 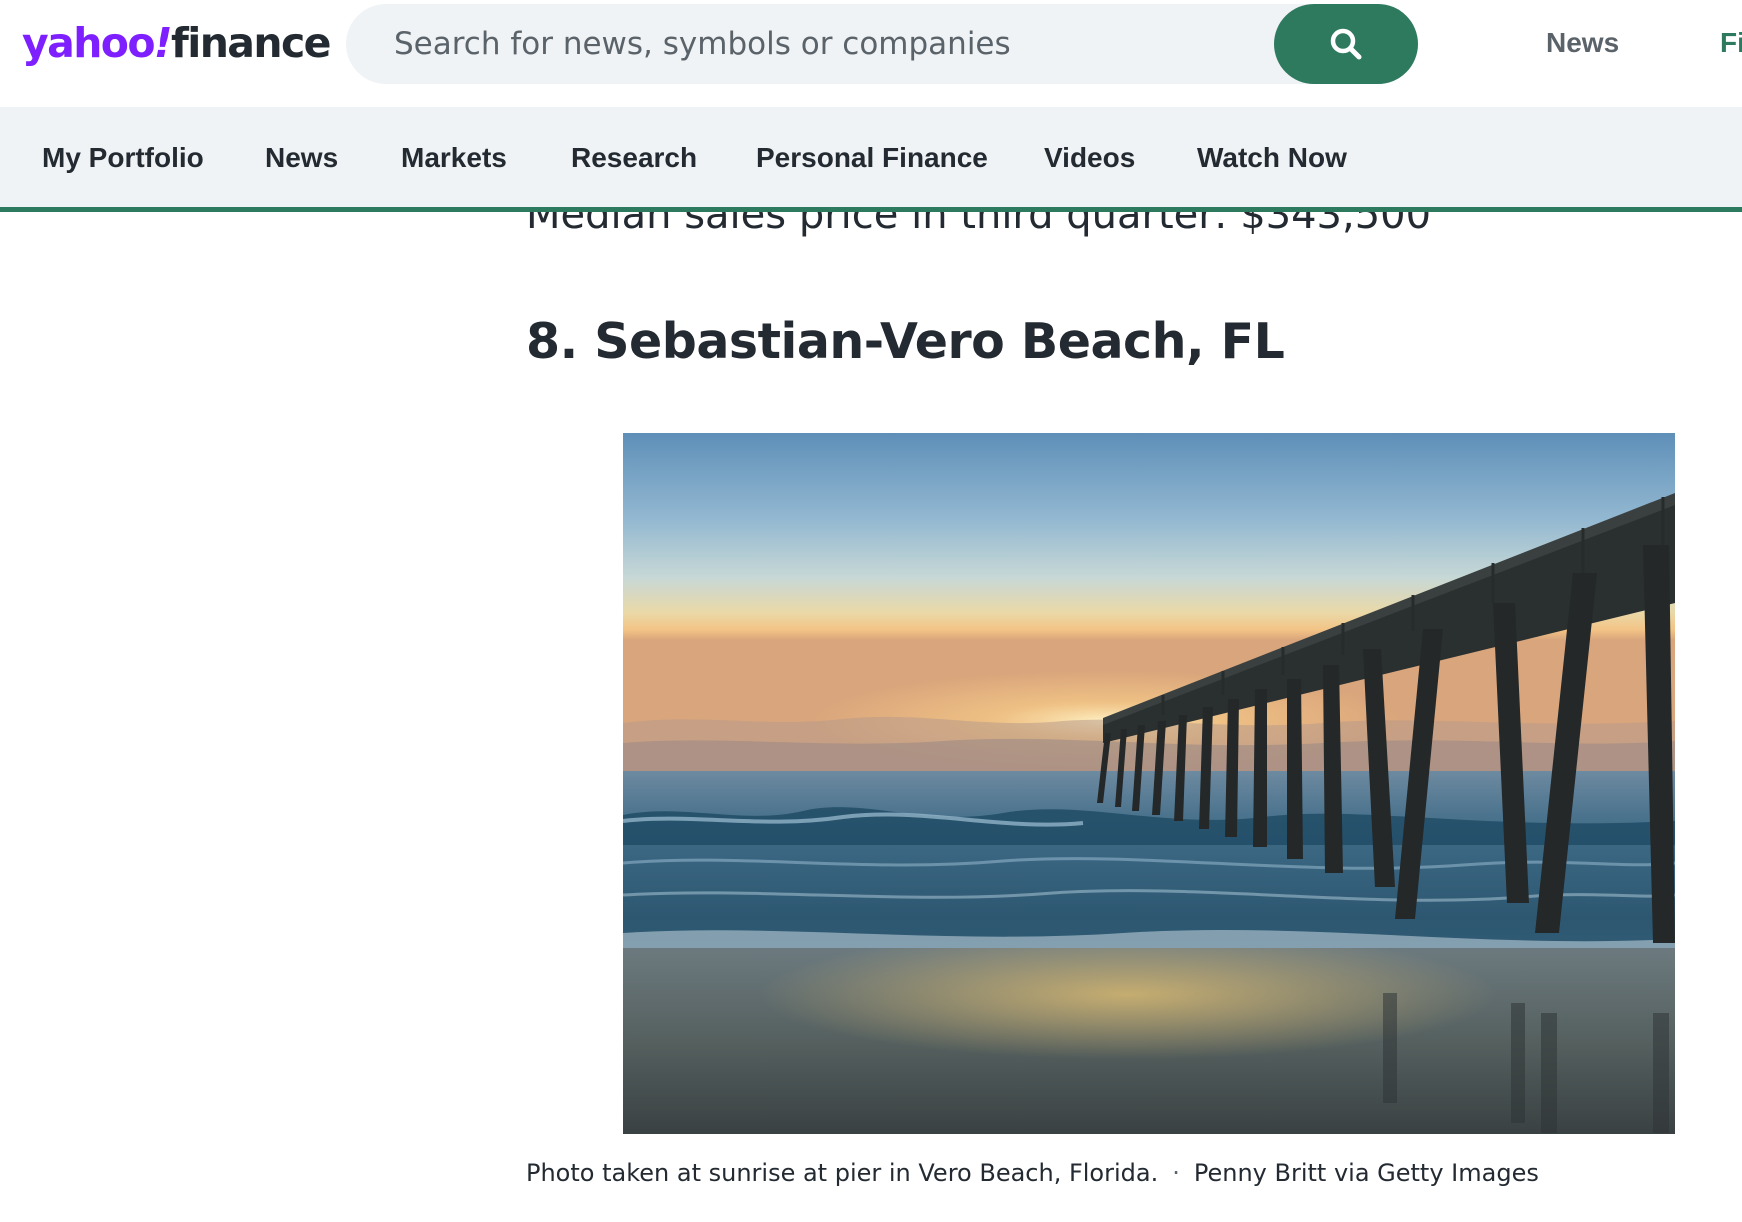 What do you see at coordinates (1089, 158) in the screenshot?
I see `nav-item-videos: Videos` at bounding box center [1089, 158].